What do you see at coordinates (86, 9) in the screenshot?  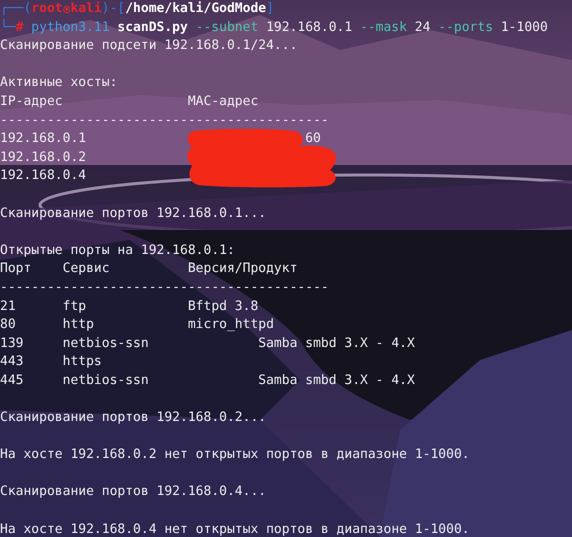 I see `prompt-user: kali` at bounding box center [86, 9].